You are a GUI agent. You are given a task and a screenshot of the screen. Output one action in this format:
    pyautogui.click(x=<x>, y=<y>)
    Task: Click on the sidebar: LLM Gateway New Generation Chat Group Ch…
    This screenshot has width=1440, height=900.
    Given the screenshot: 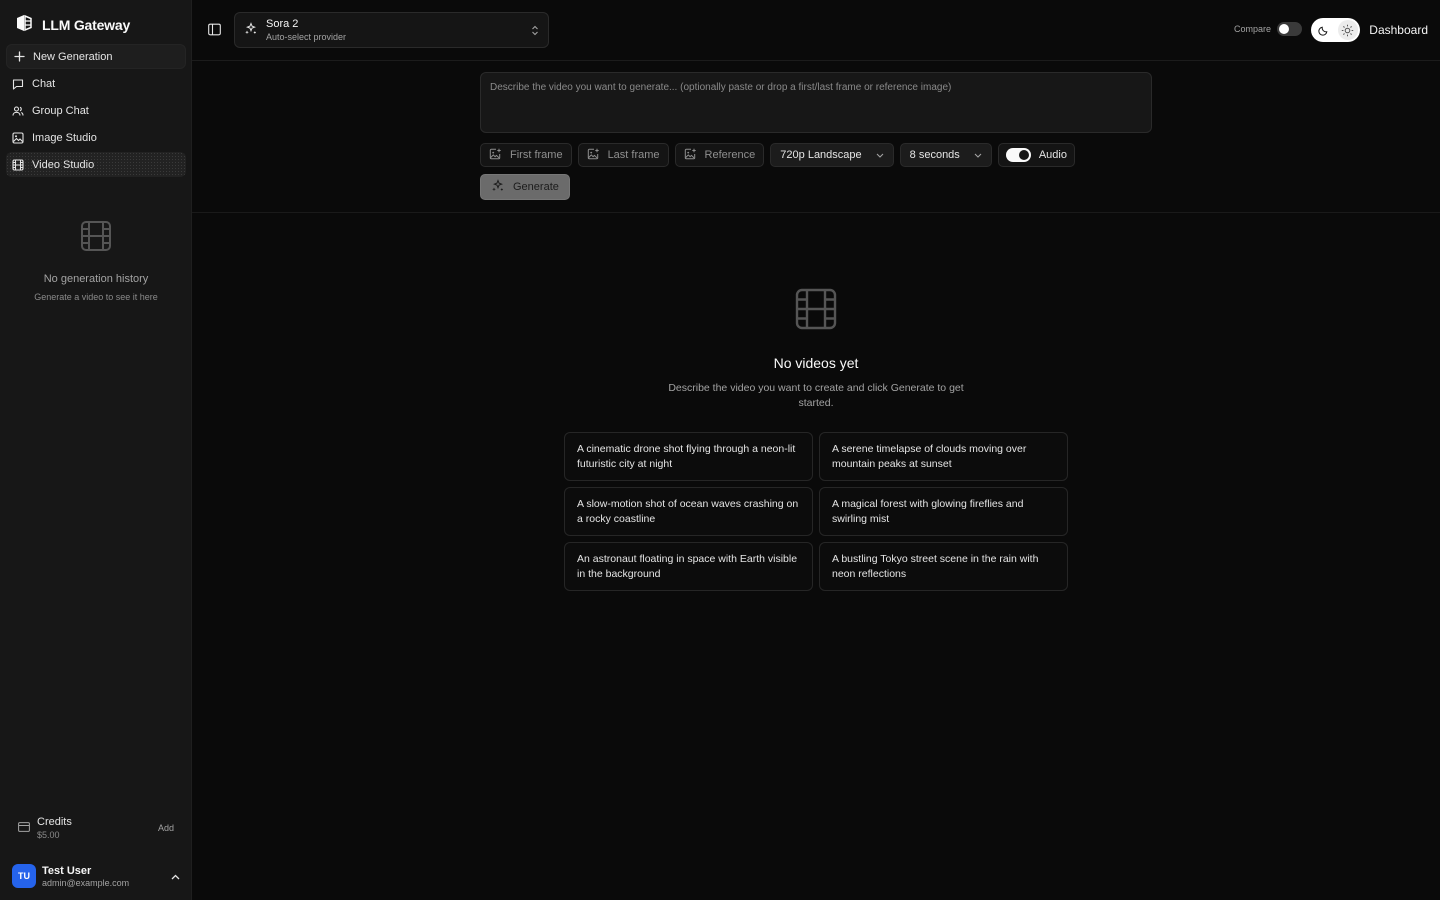 What is the action you would take?
    pyautogui.click(x=96, y=450)
    